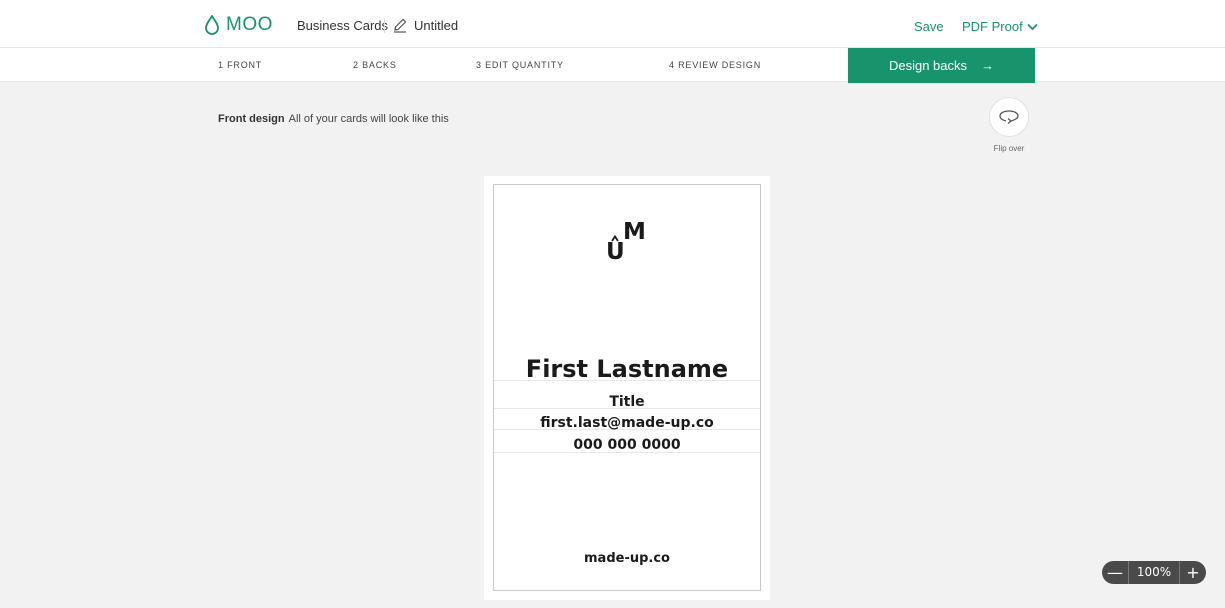 This screenshot has height=608, width=1225. I want to click on design-backs-button: Design backs →, so click(941, 65).